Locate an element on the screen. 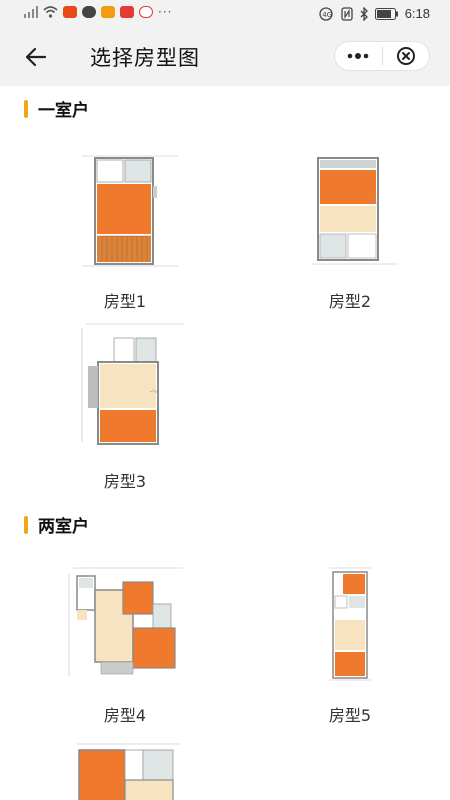 This screenshot has width=450, height=800. battery-icon is located at coordinates (386, 13).